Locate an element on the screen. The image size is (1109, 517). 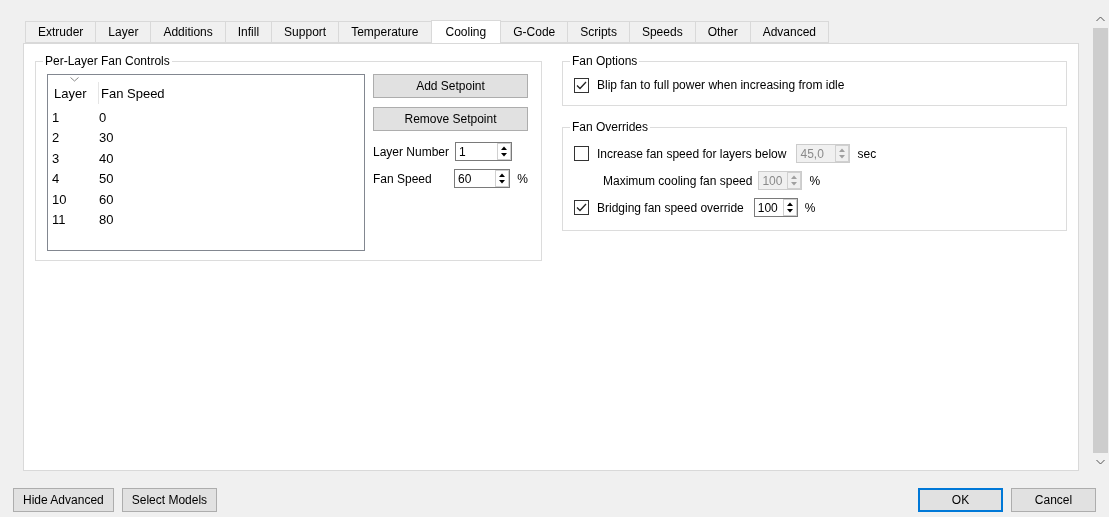
column-header: Layer is located at coordinates (75, 93).